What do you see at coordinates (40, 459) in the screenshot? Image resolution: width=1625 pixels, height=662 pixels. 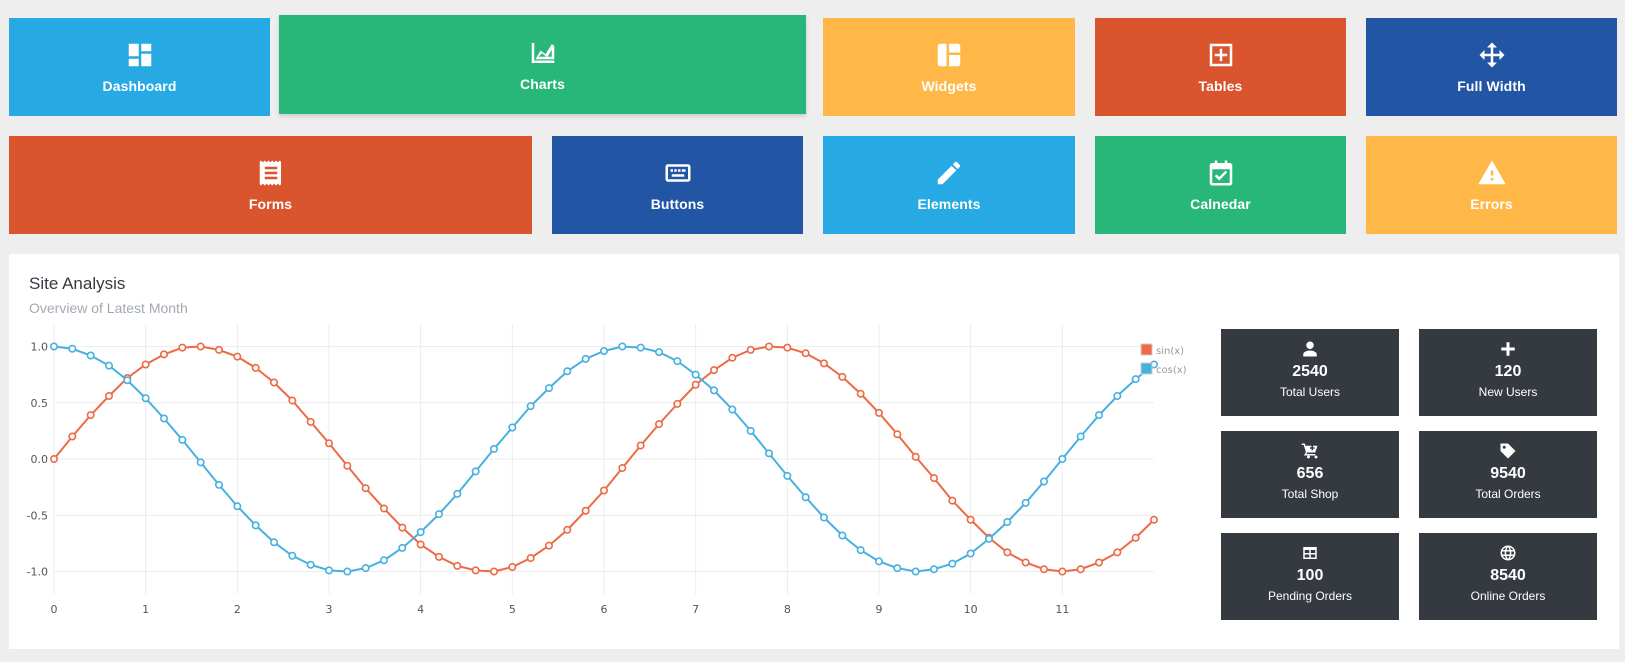 I see `y-tick-label: 0.0` at bounding box center [40, 459].